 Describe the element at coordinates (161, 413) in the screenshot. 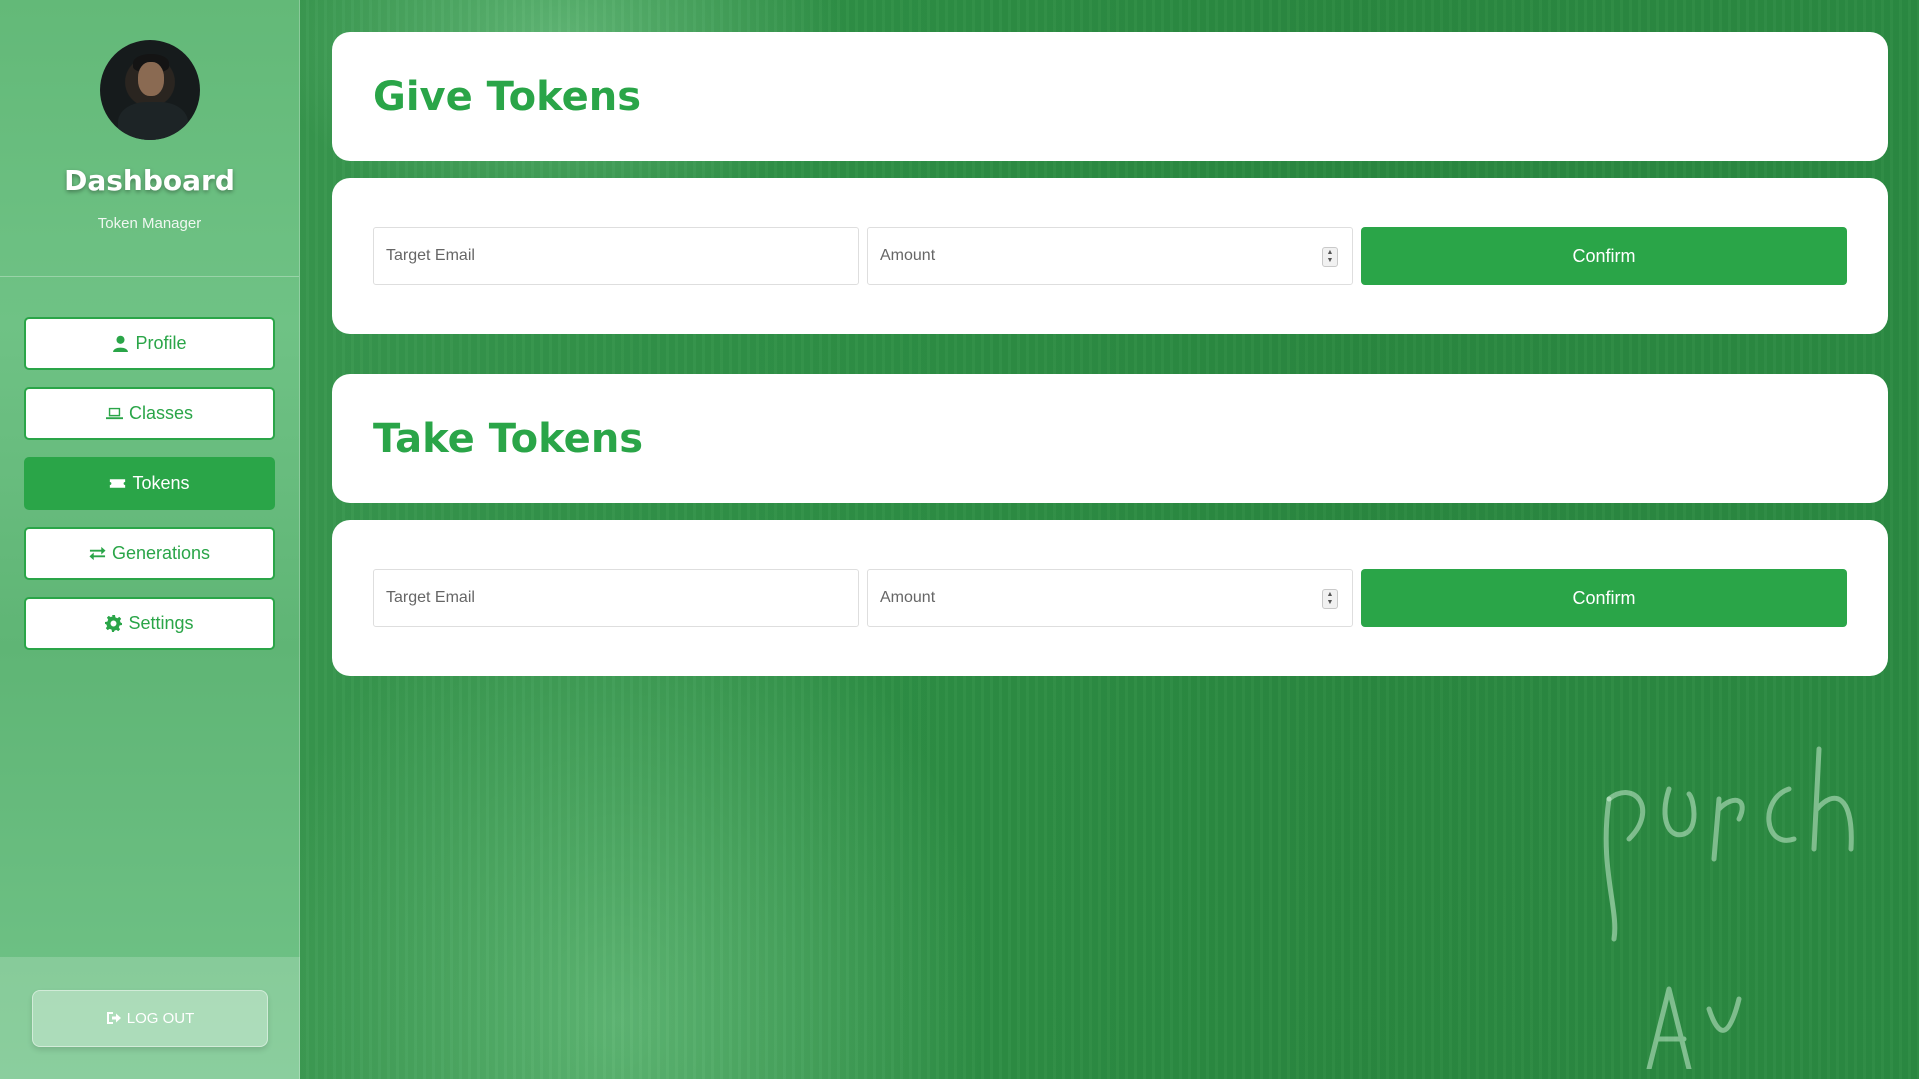

I see `sidebar-item-label: Classes` at that location.